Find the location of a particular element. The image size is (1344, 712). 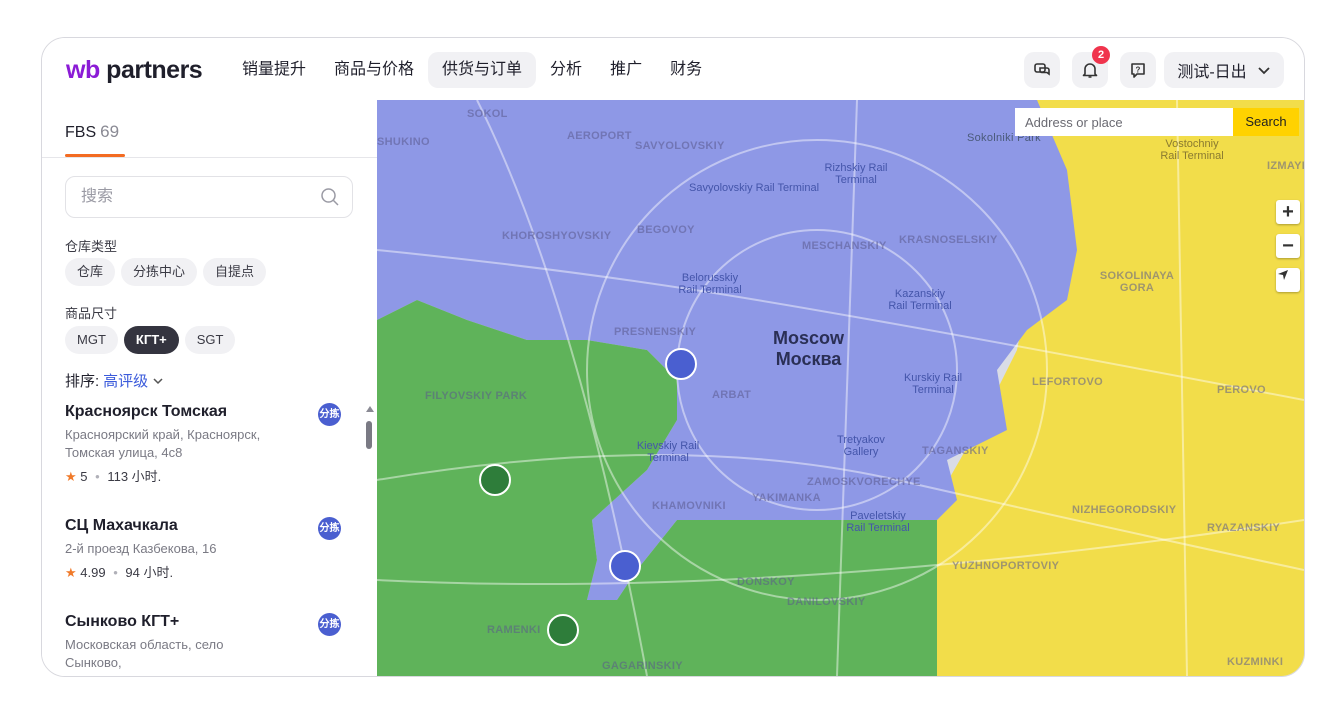

district-label: KHOROSHYOVSKIY is located at coordinates (557, 236).